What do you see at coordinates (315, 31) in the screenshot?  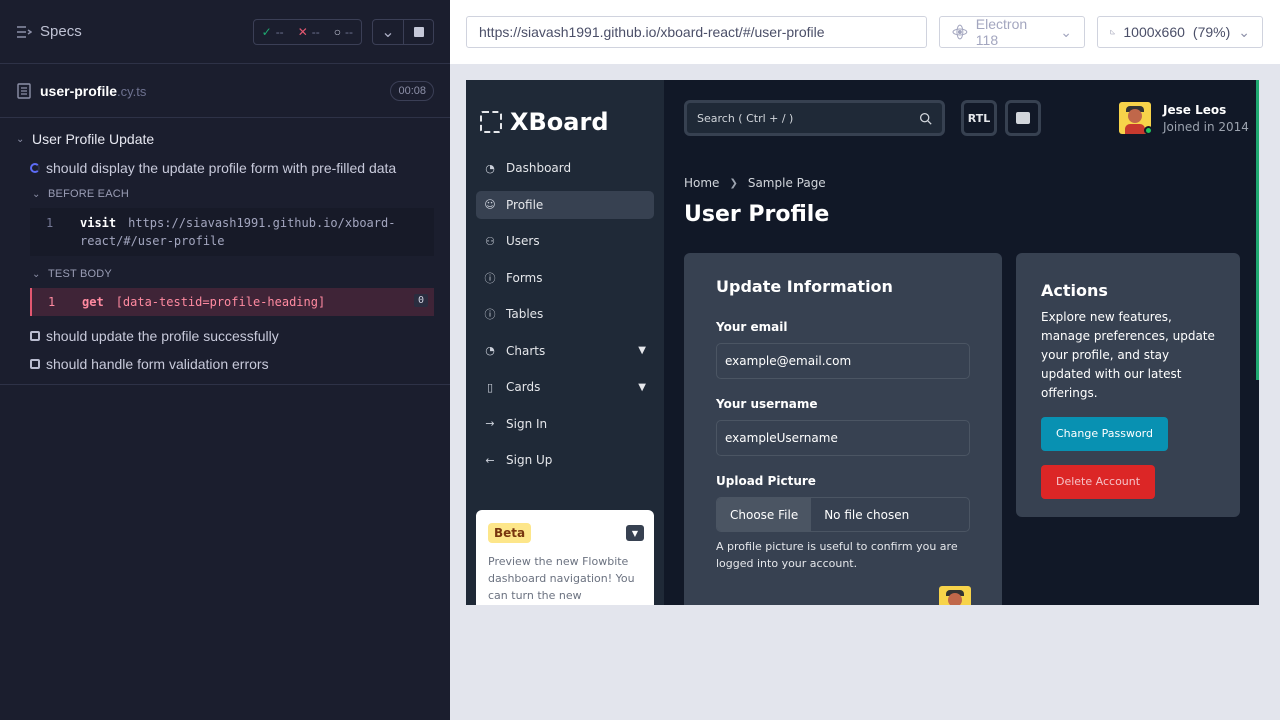 I see `failed-count: --` at bounding box center [315, 31].